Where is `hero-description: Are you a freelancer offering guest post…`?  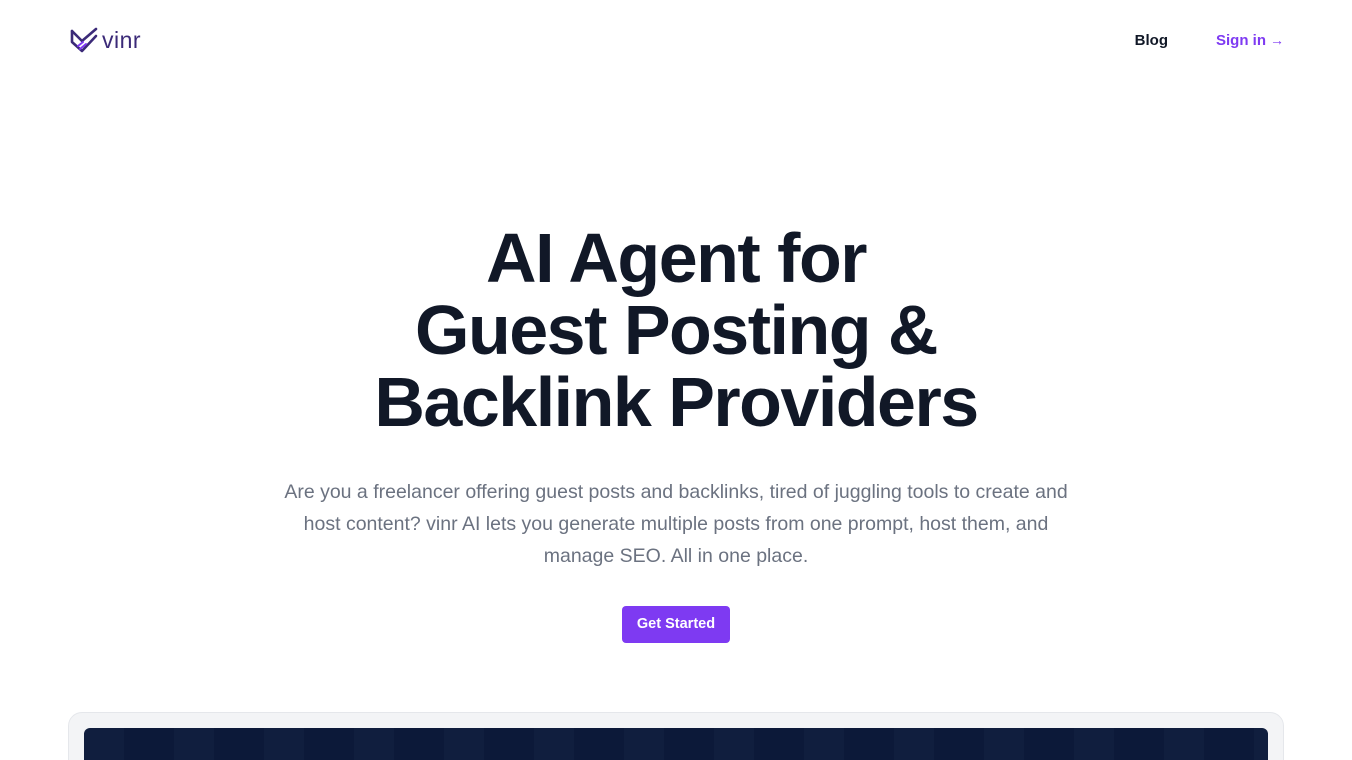
hero-description: Are you a freelancer offering guest post… is located at coordinates (676, 524).